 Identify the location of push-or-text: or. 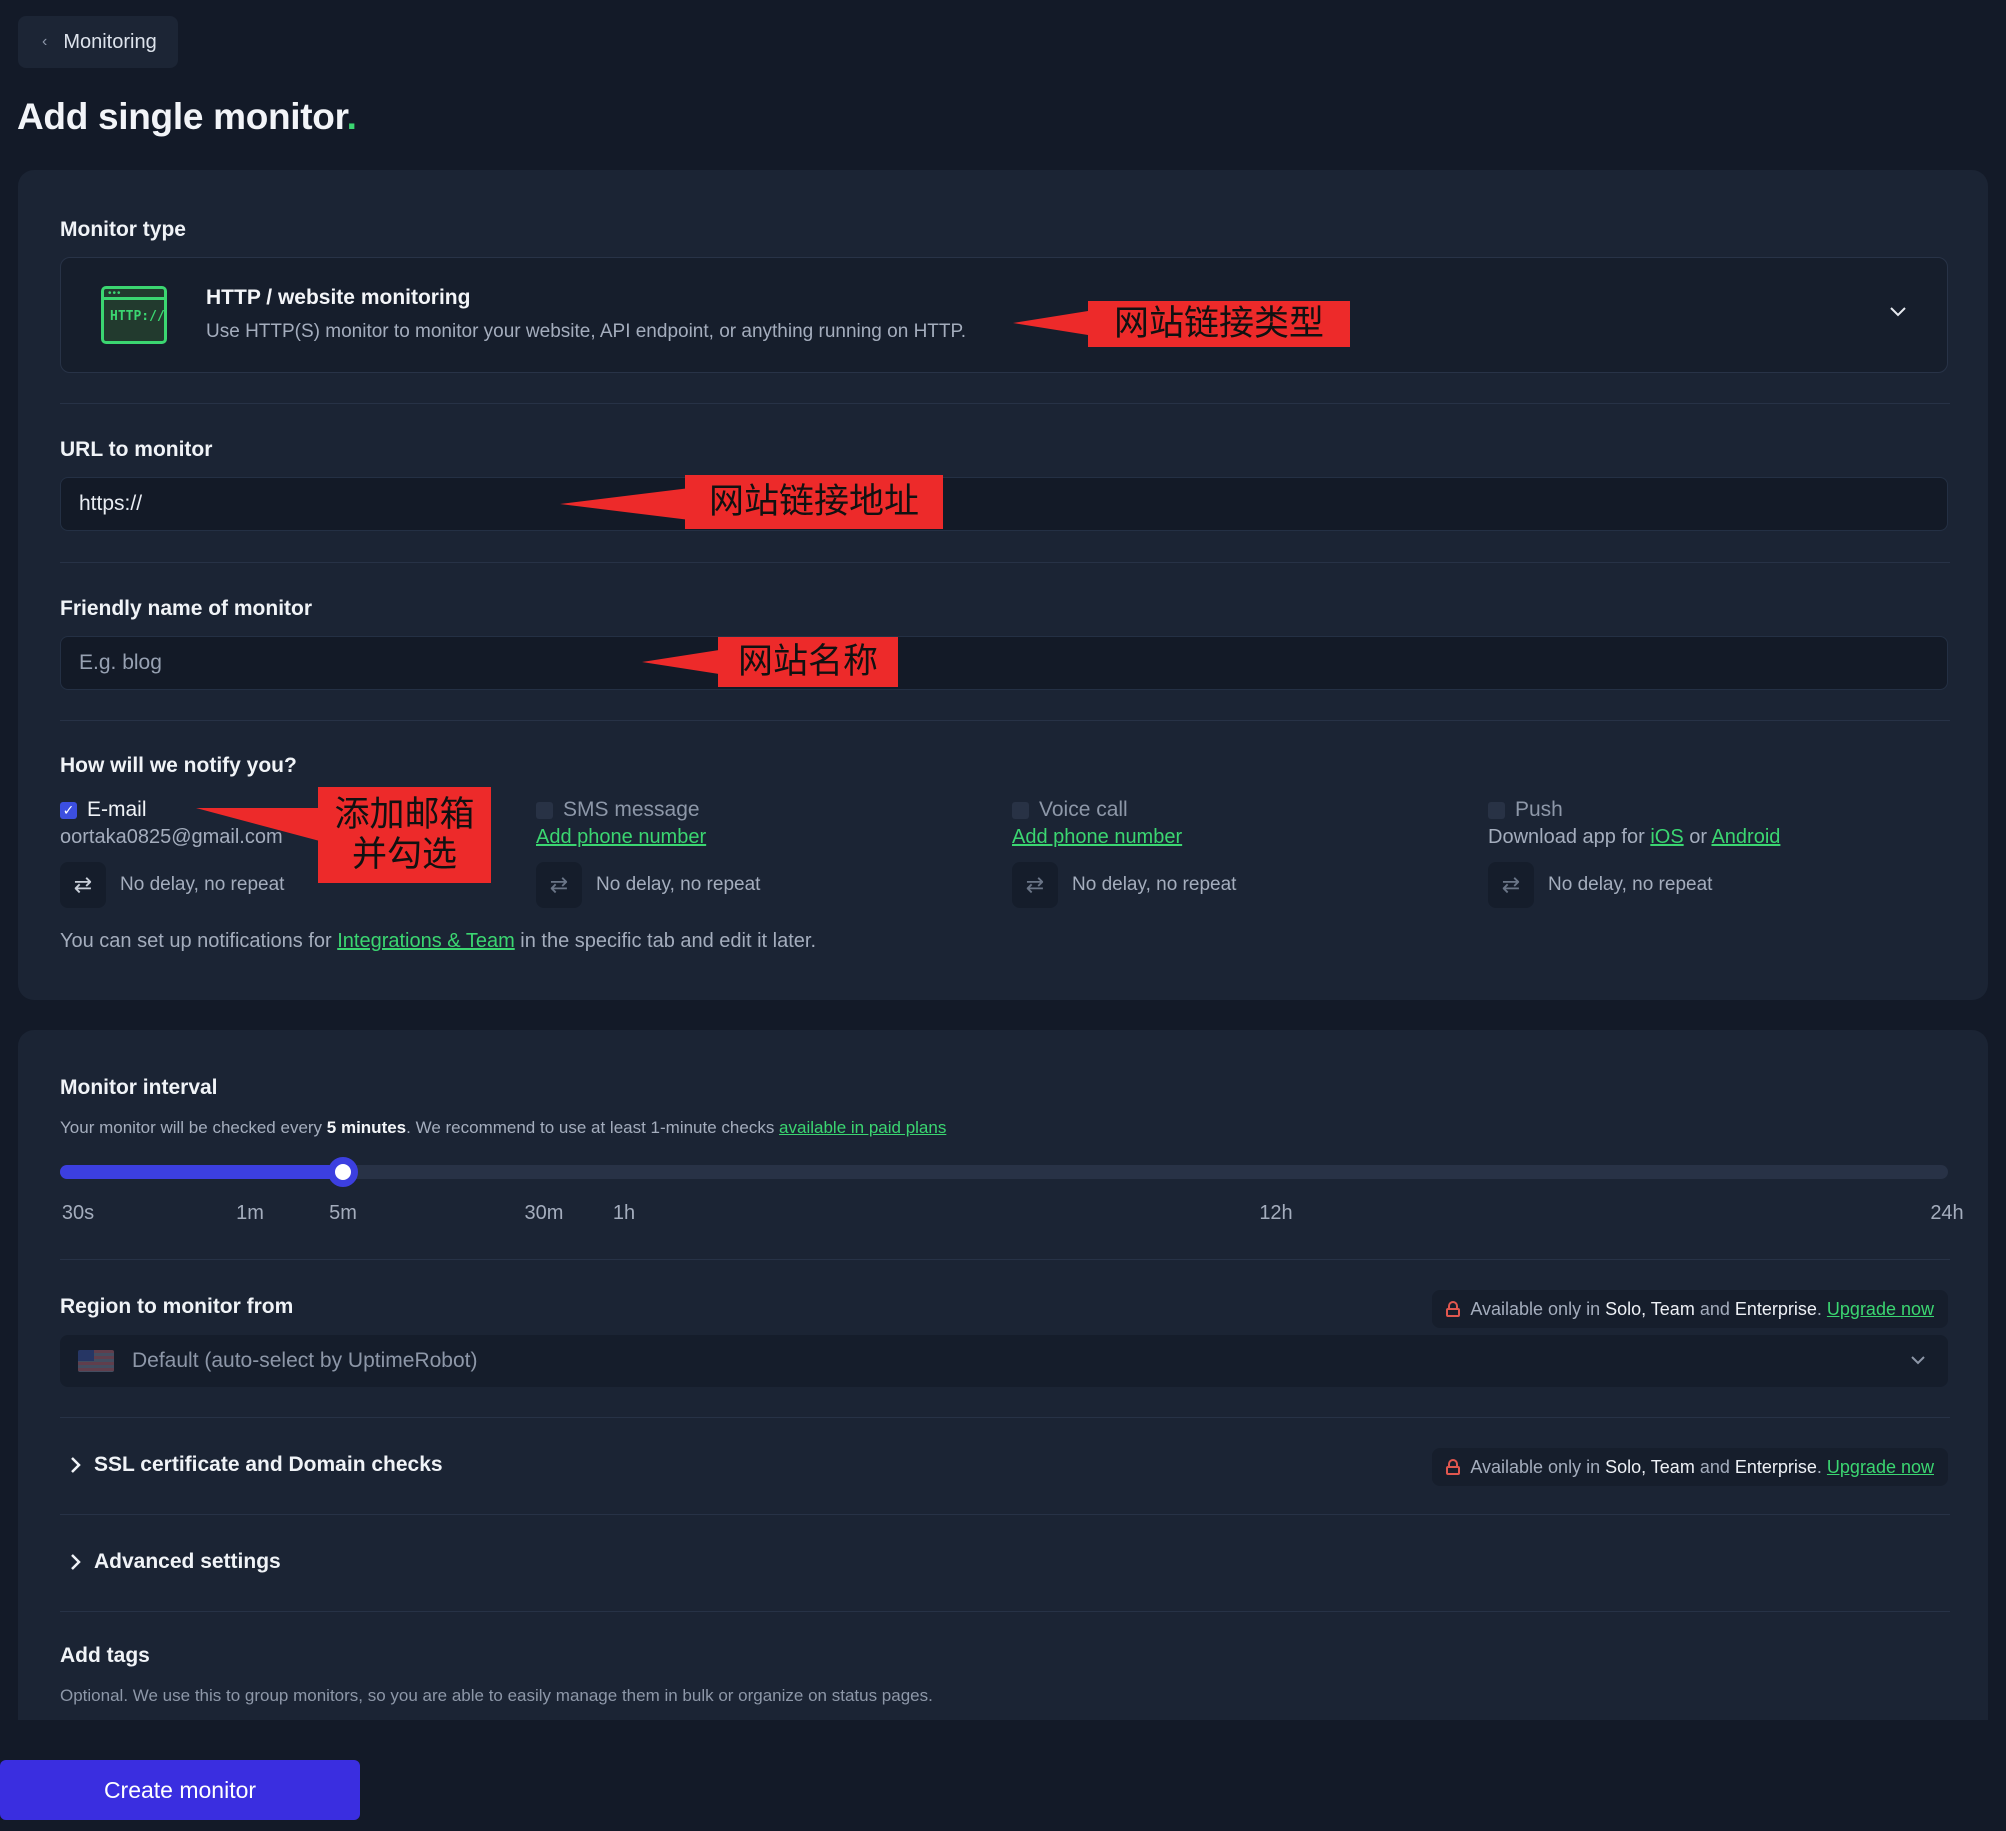
(1697, 837).